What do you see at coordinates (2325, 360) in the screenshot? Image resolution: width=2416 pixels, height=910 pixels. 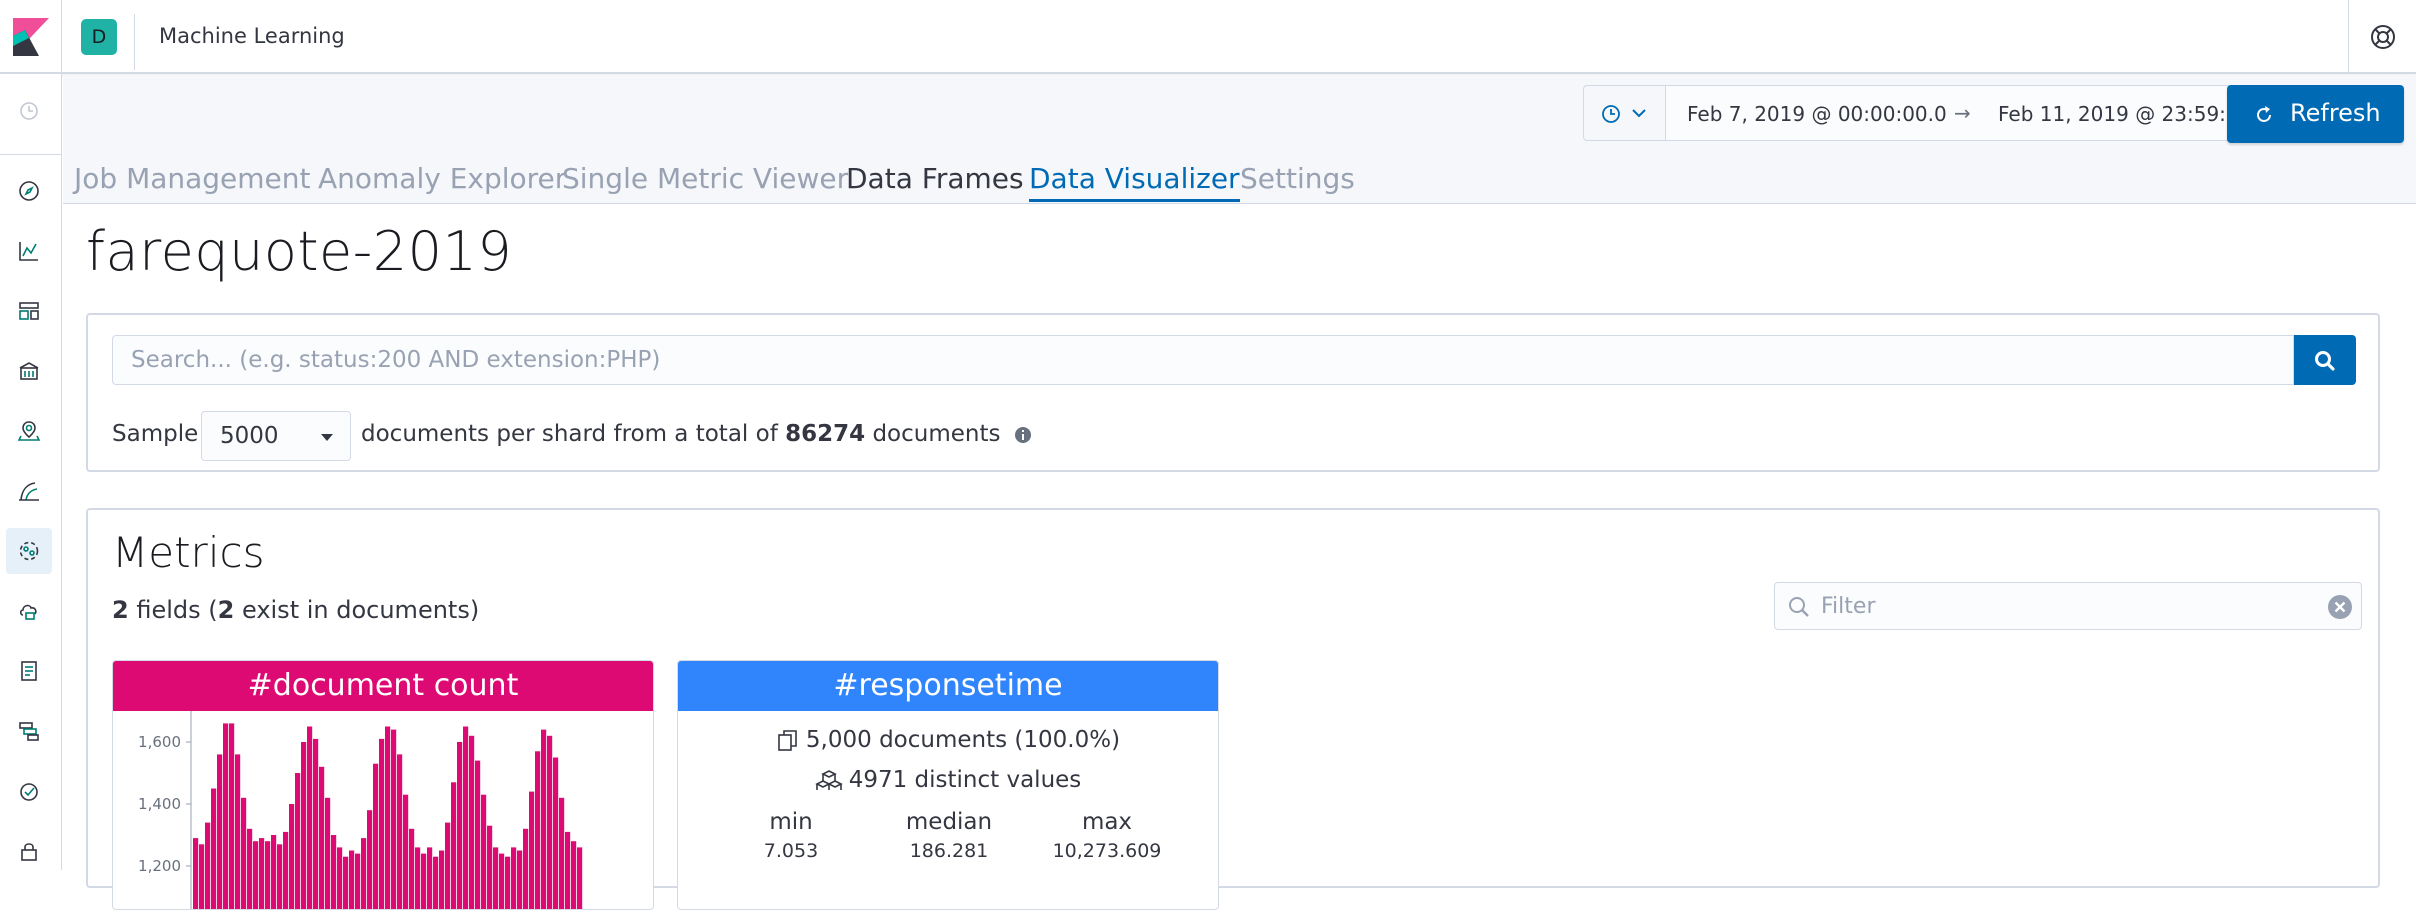 I see `search-button` at bounding box center [2325, 360].